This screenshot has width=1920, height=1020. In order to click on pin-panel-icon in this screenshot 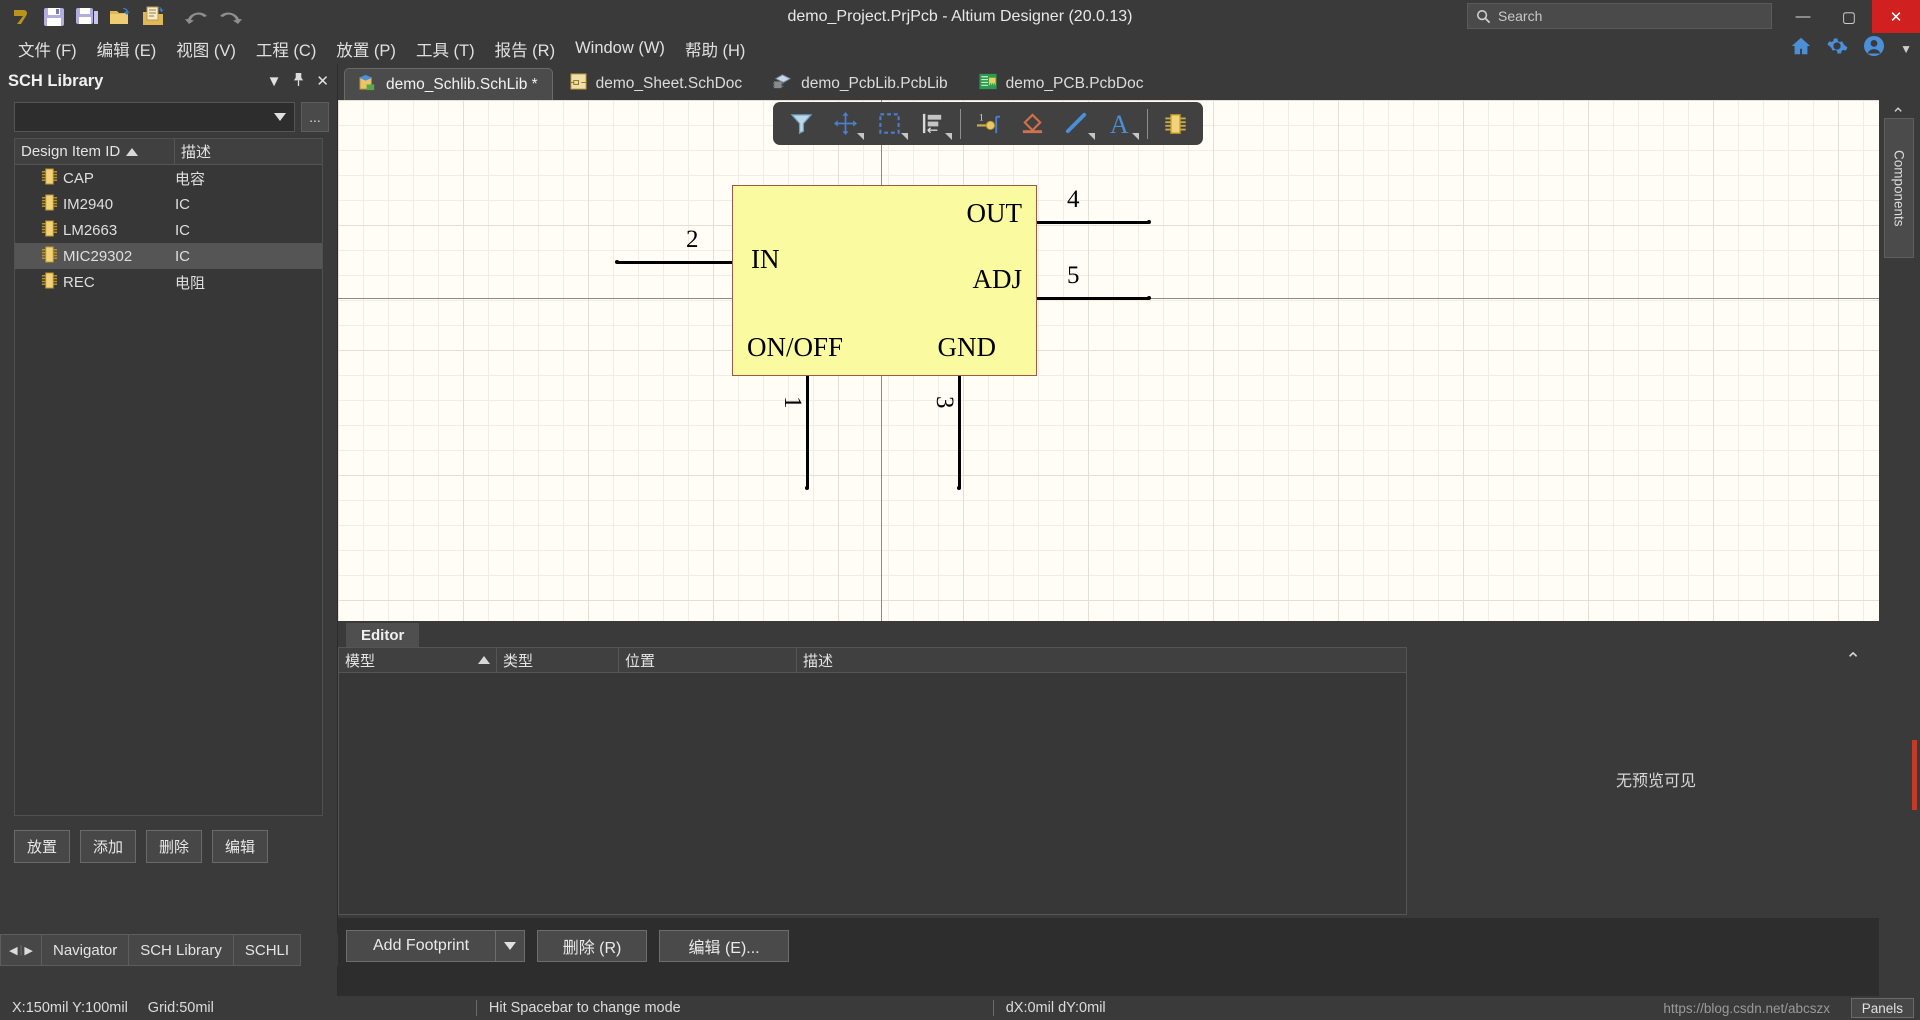, I will do `click(298, 81)`.